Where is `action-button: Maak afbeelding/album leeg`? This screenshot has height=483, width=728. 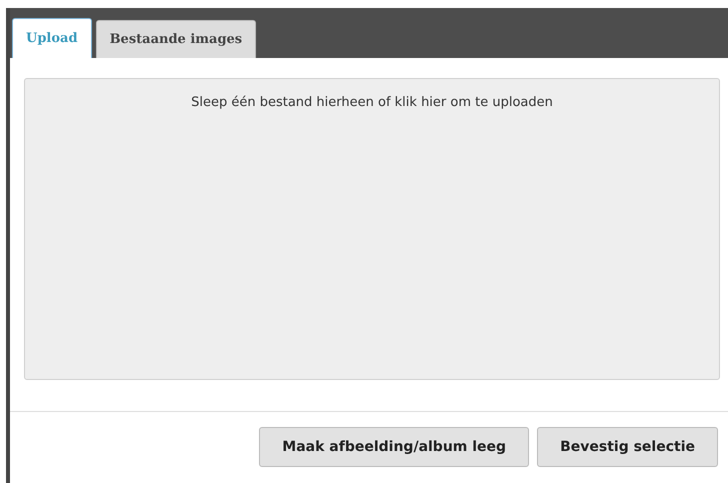 action-button: Maak afbeelding/album leeg is located at coordinates (394, 447).